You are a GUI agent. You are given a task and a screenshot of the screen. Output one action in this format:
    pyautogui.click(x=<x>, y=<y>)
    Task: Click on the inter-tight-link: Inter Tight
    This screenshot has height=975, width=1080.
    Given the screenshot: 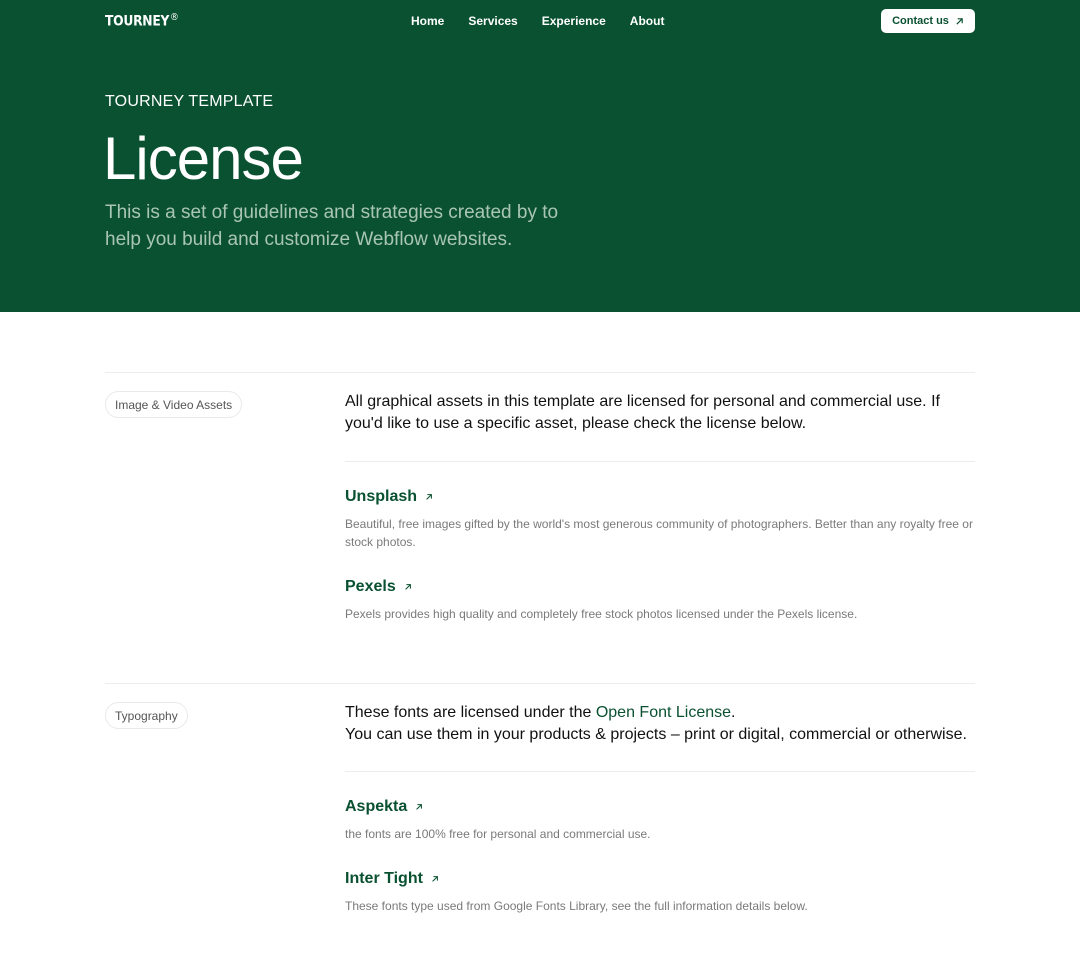 What is the action you would take?
    pyautogui.click(x=392, y=879)
    